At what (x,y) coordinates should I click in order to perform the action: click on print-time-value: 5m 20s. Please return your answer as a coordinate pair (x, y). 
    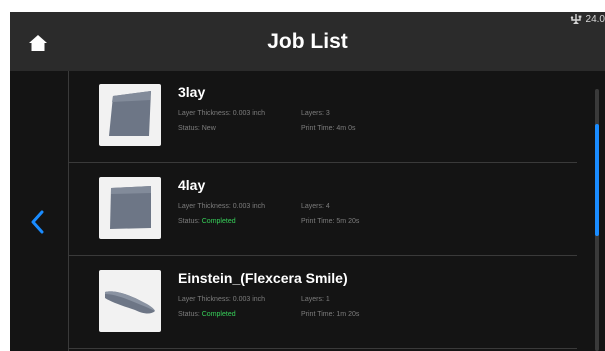
    Looking at the image, I should click on (348, 221).